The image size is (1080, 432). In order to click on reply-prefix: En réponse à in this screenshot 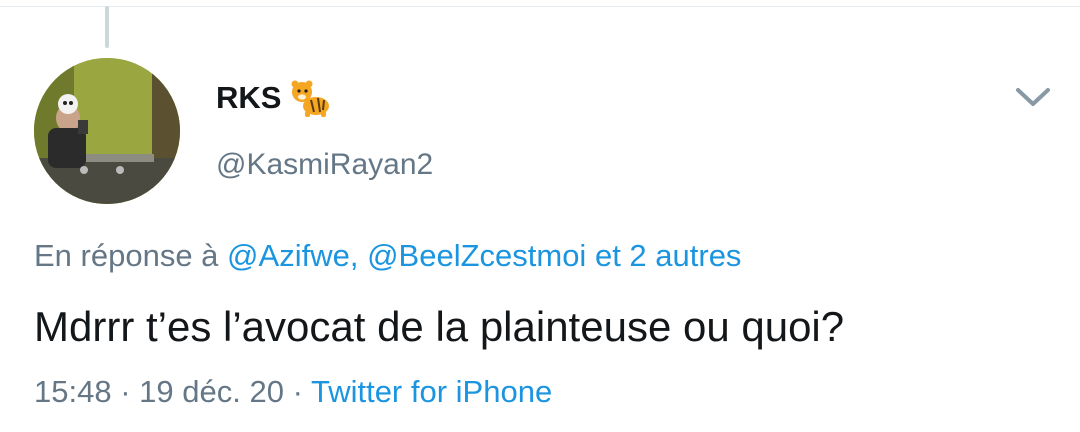, I will do `click(126, 255)`.